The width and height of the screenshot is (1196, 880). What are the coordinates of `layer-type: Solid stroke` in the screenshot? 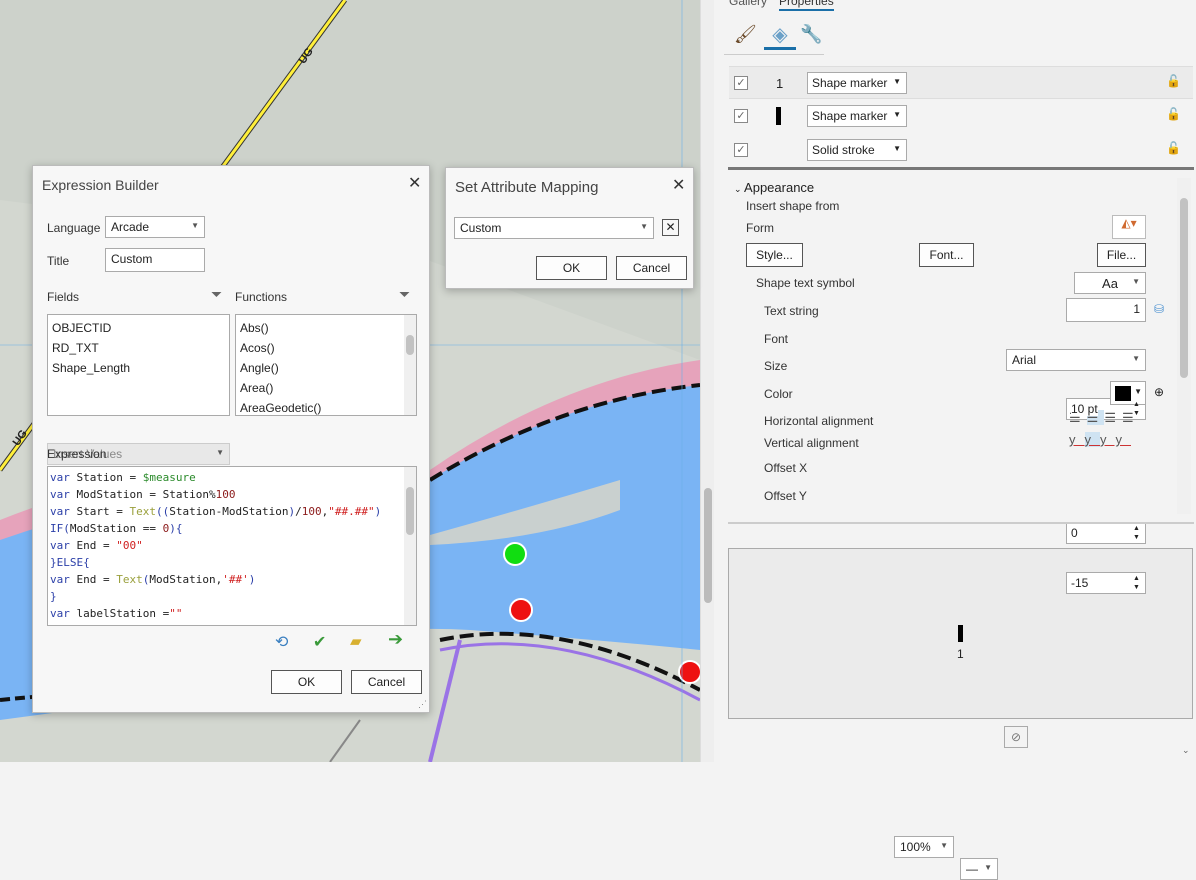 It's located at (843, 150).